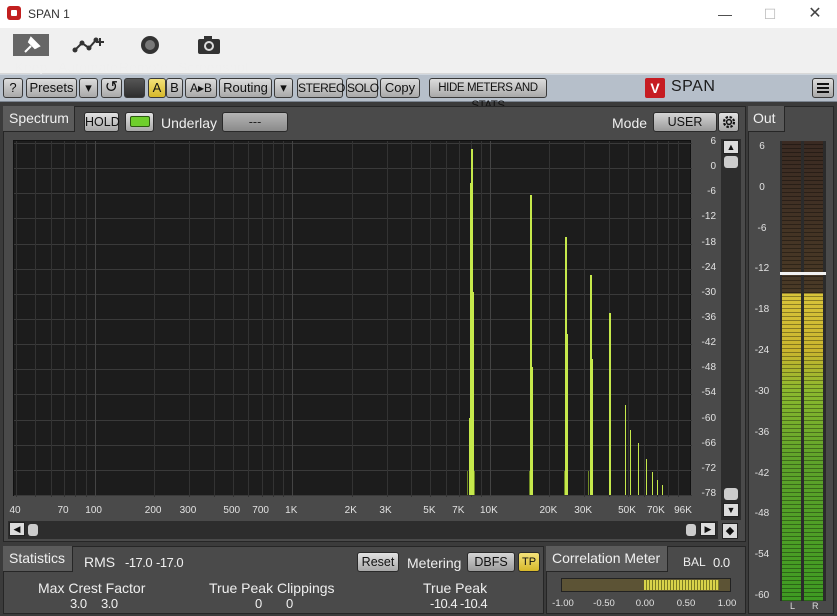  What do you see at coordinates (529, 562) in the screenshot?
I see `true-peak-toggle: TP` at bounding box center [529, 562].